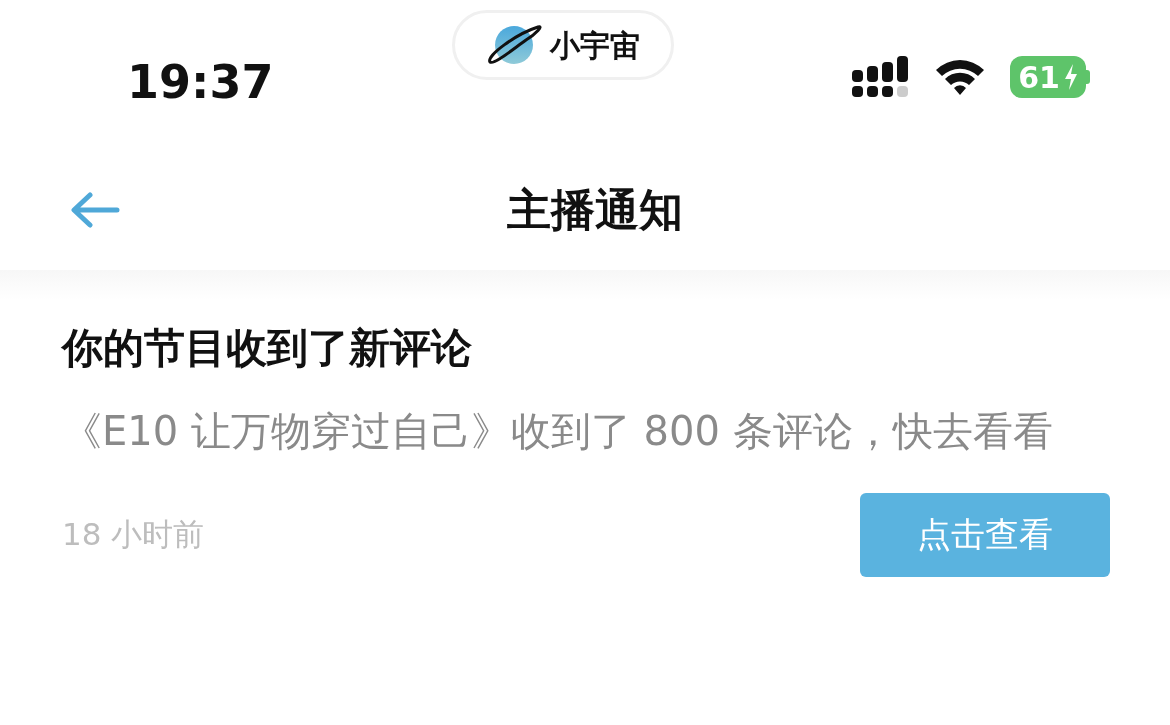 The width and height of the screenshot is (1170, 725). I want to click on wifi-icon, so click(960, 77).